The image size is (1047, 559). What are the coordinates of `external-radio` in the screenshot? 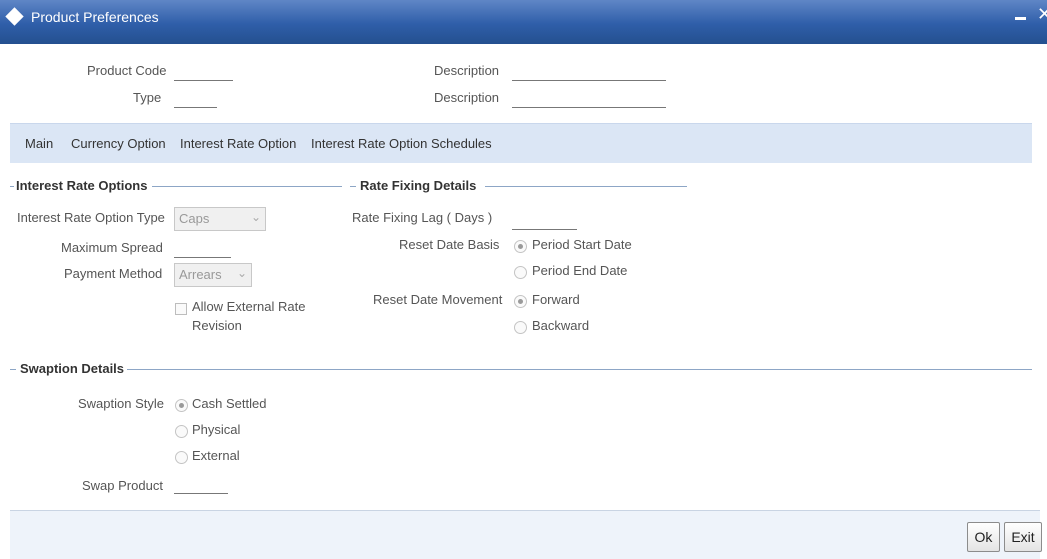 It's located at (181, 457).